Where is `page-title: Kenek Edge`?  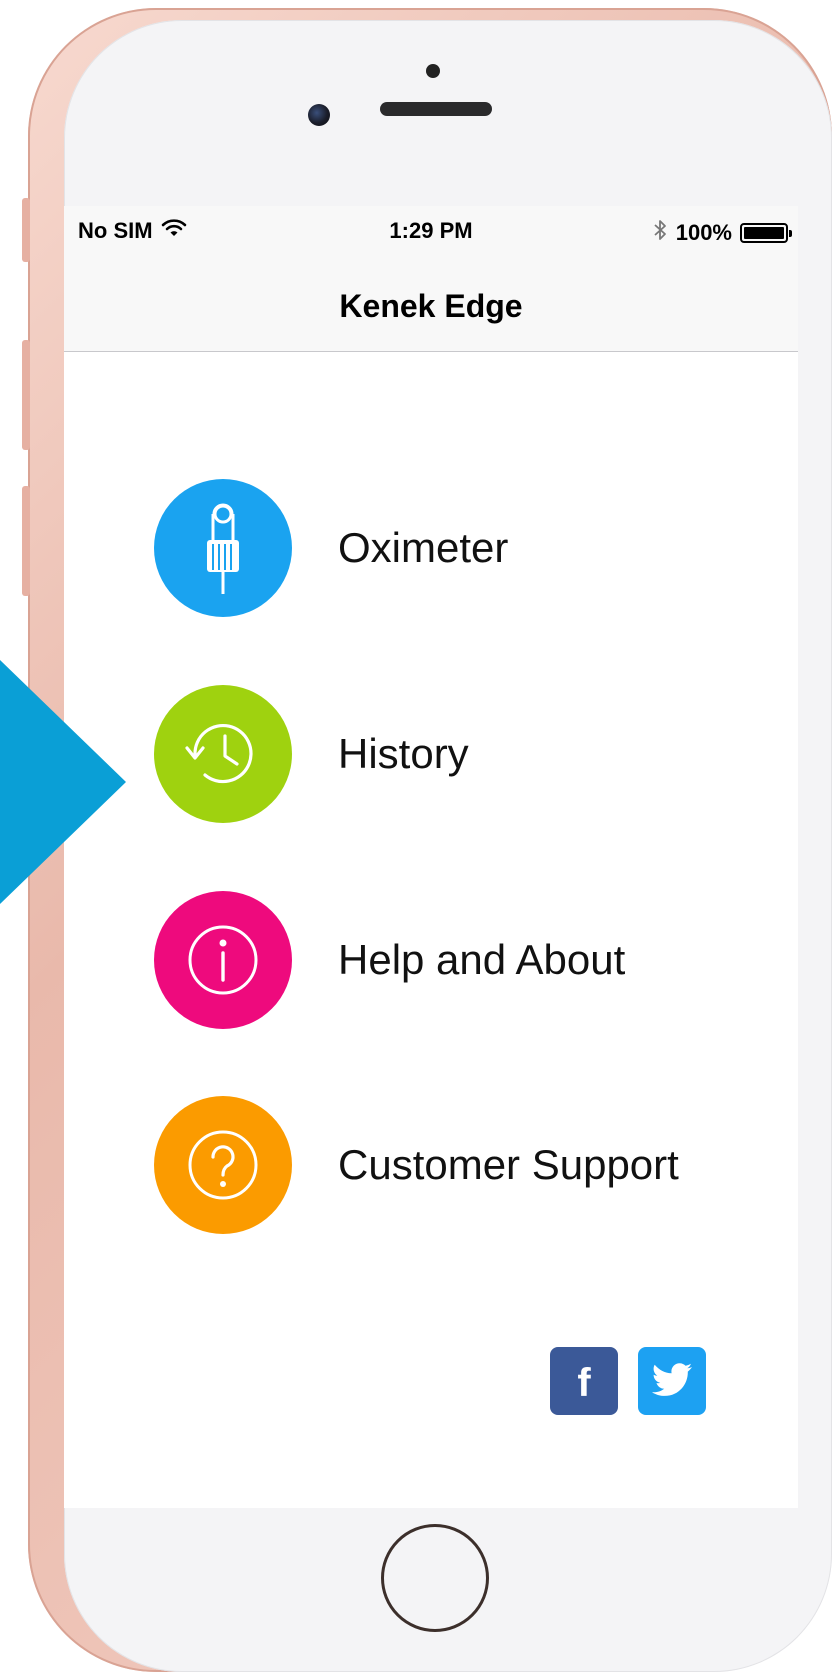
page-title: Kenek Edge is located at coordinates (431, 306).